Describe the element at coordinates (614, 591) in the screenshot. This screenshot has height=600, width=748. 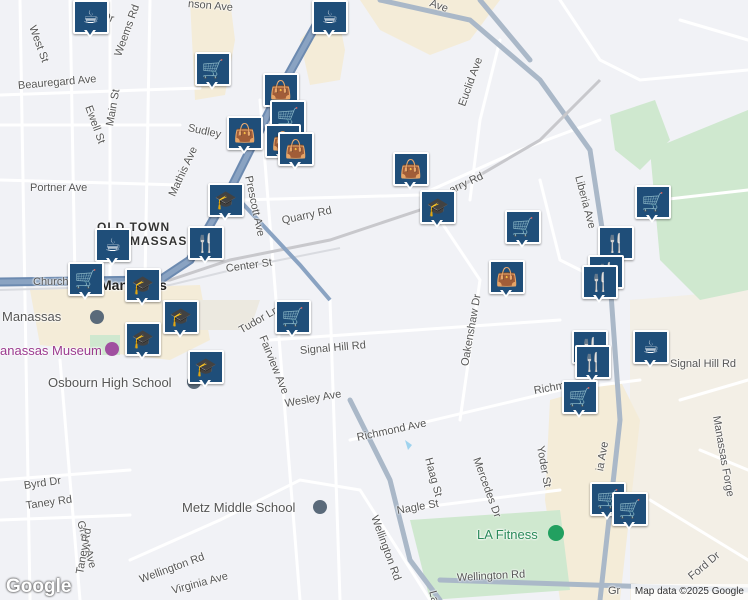
I see `road-label: Gr` at that location.